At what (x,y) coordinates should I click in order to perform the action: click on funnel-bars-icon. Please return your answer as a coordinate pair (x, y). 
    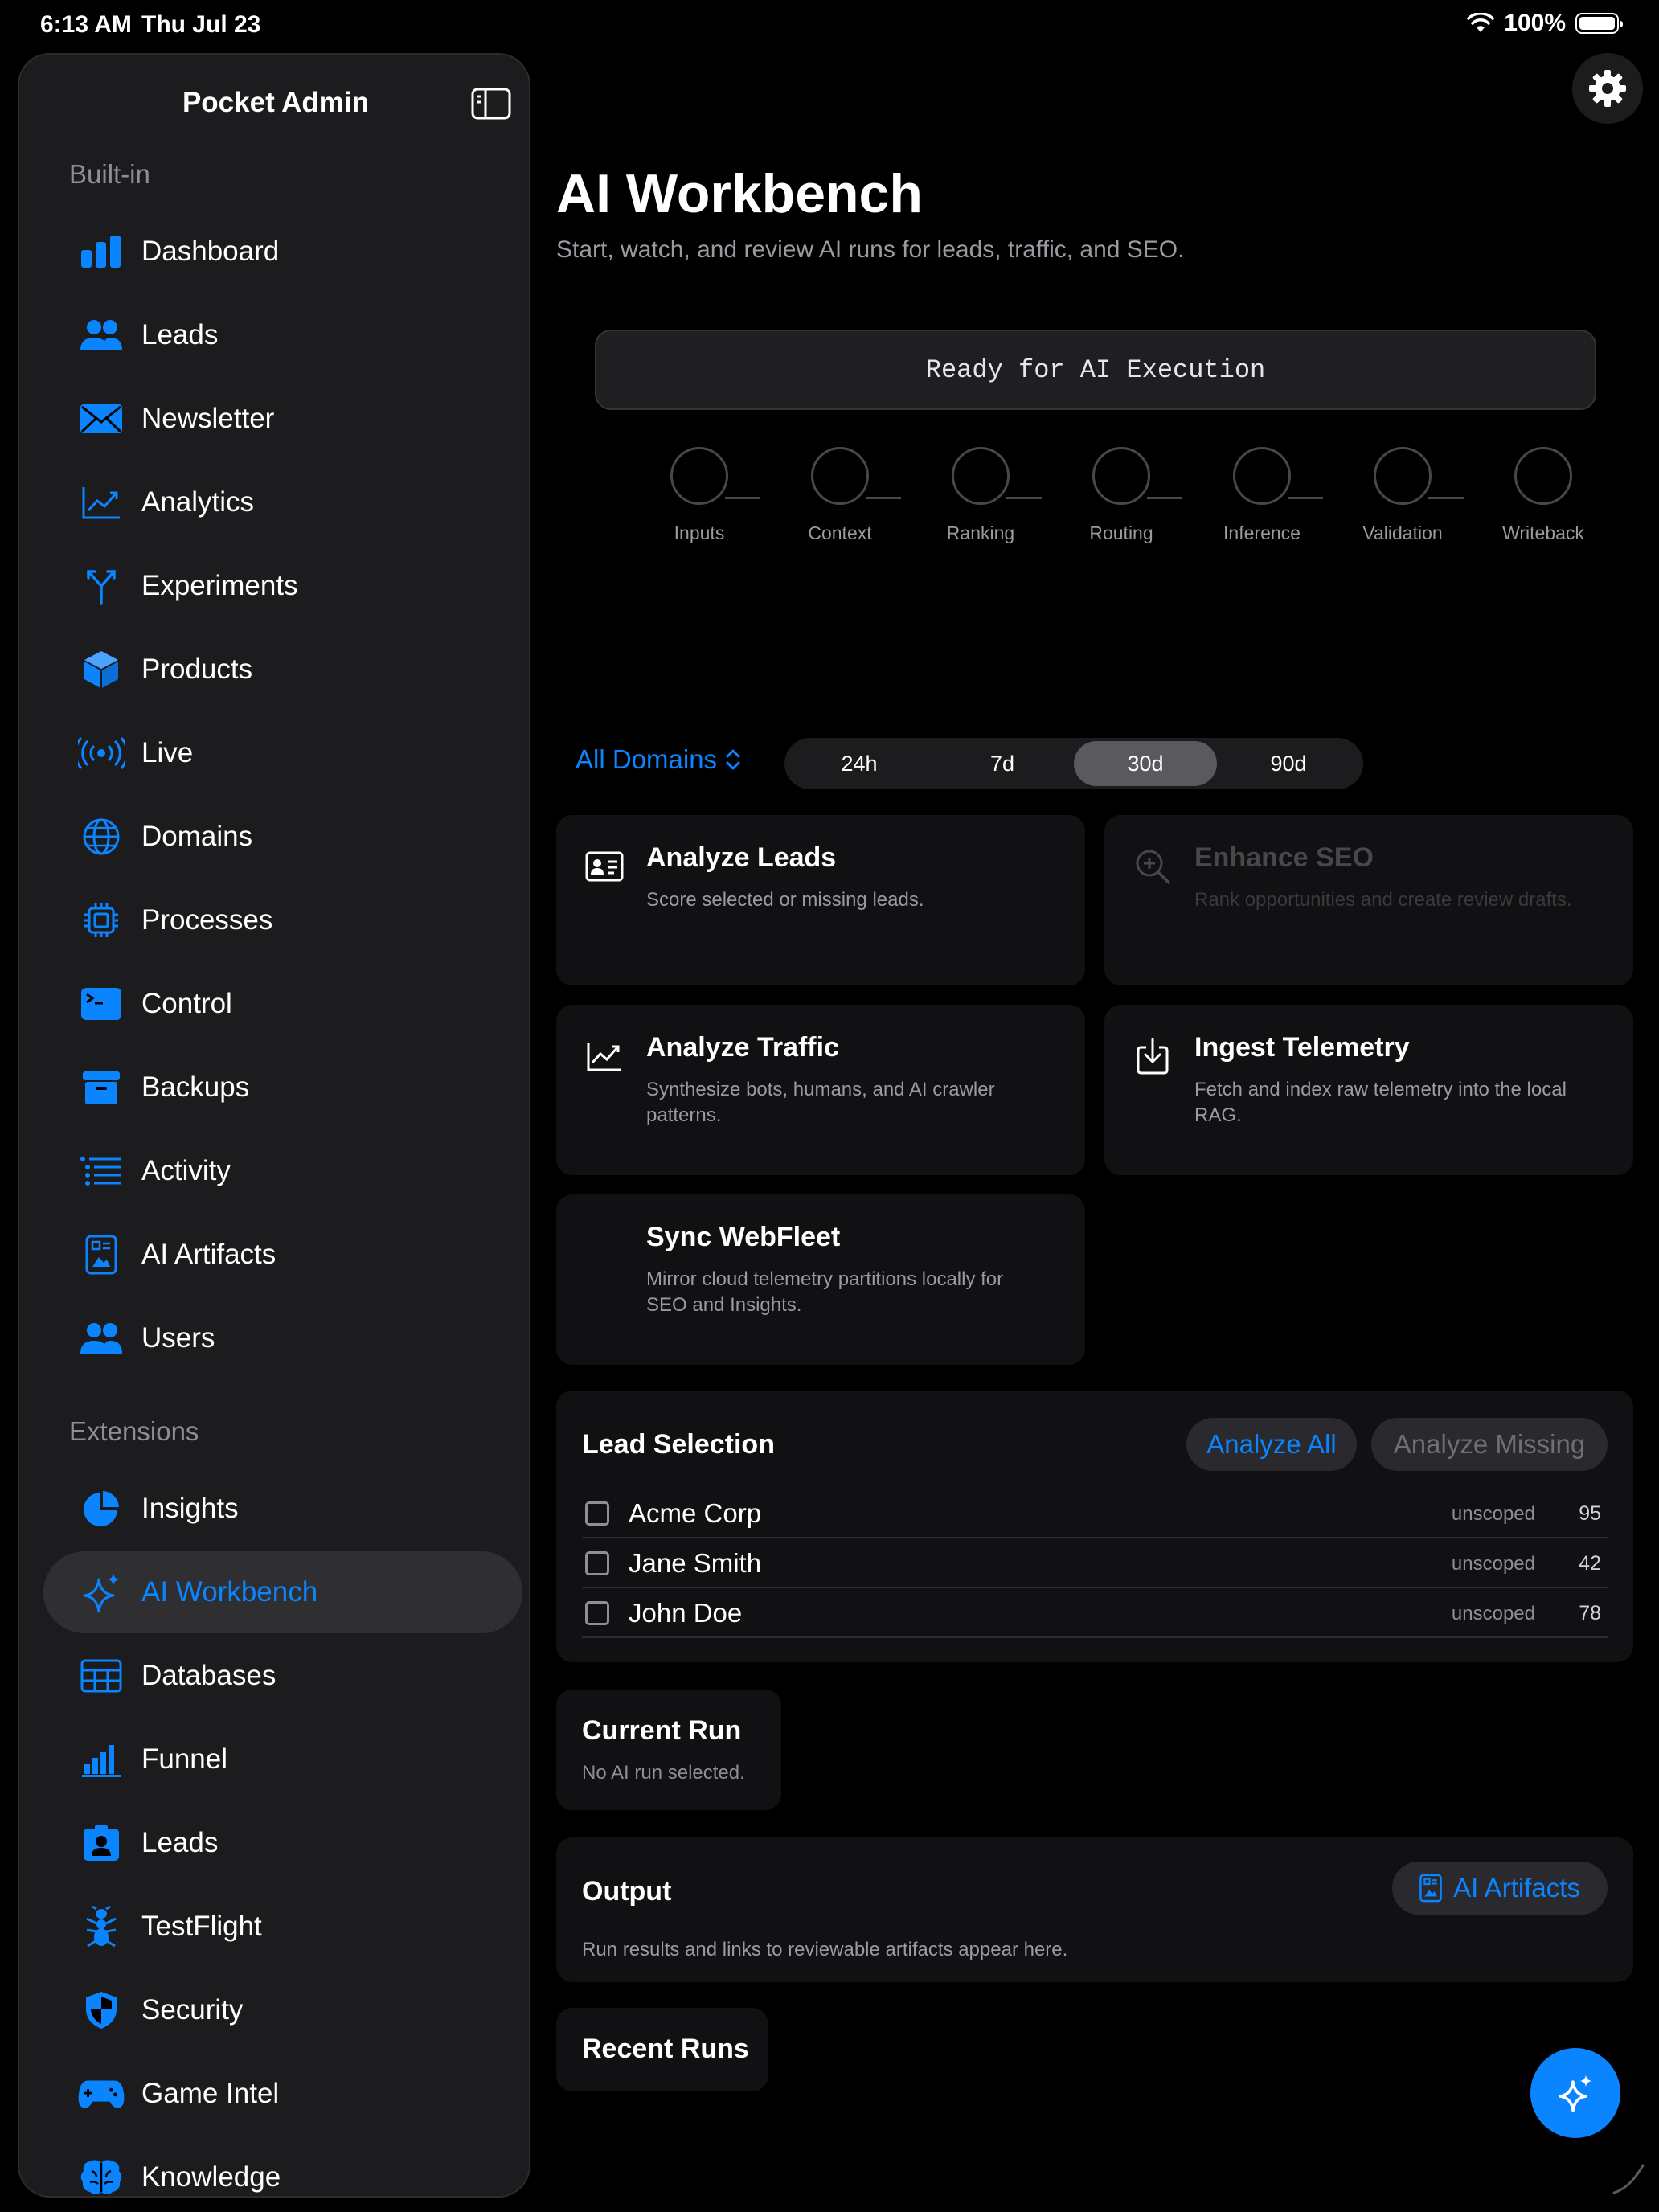
    Looking at the image, I should click on (101, 1759).